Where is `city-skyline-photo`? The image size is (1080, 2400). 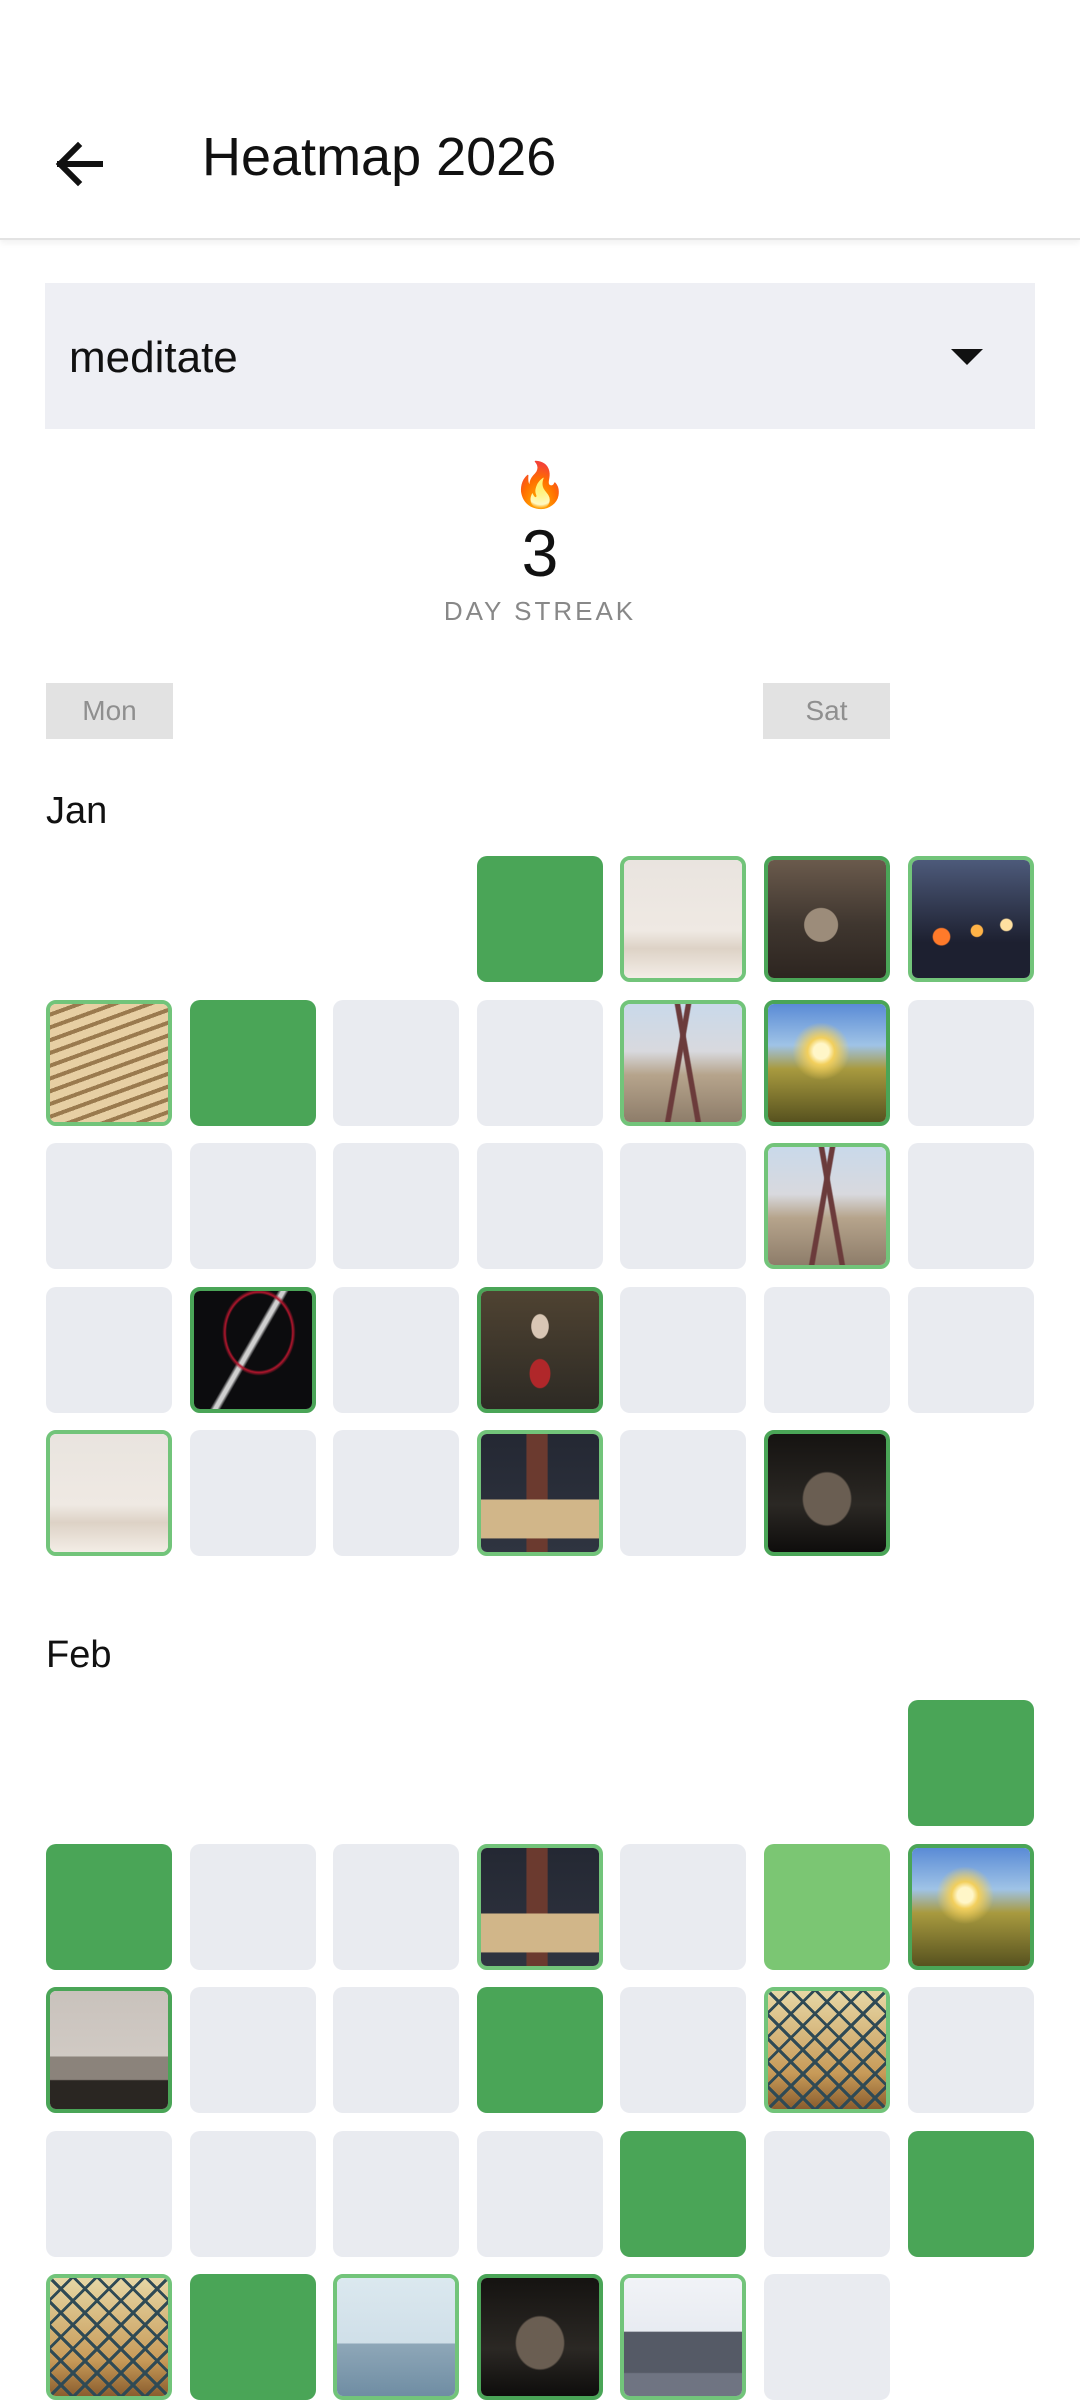 city-skyline-photo is located at coordinates (683, 2337).